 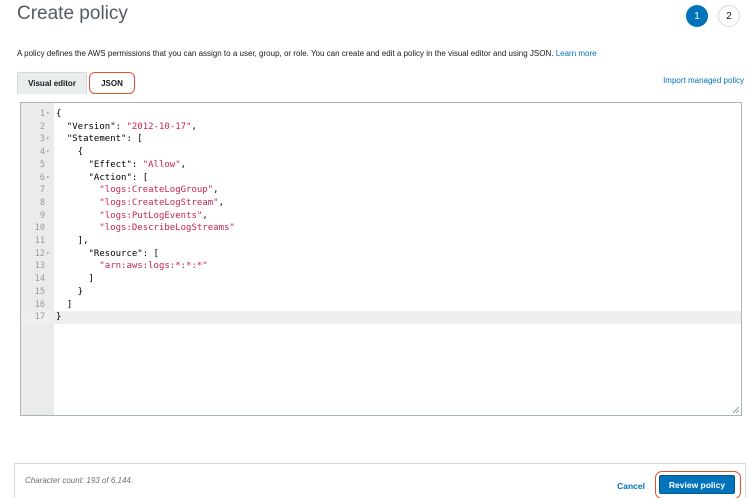 What do you see at coordinates (137, 164) in the screenshot?
I see `code-text: "Effect": "Allow",` at bounding box center [137, 164].